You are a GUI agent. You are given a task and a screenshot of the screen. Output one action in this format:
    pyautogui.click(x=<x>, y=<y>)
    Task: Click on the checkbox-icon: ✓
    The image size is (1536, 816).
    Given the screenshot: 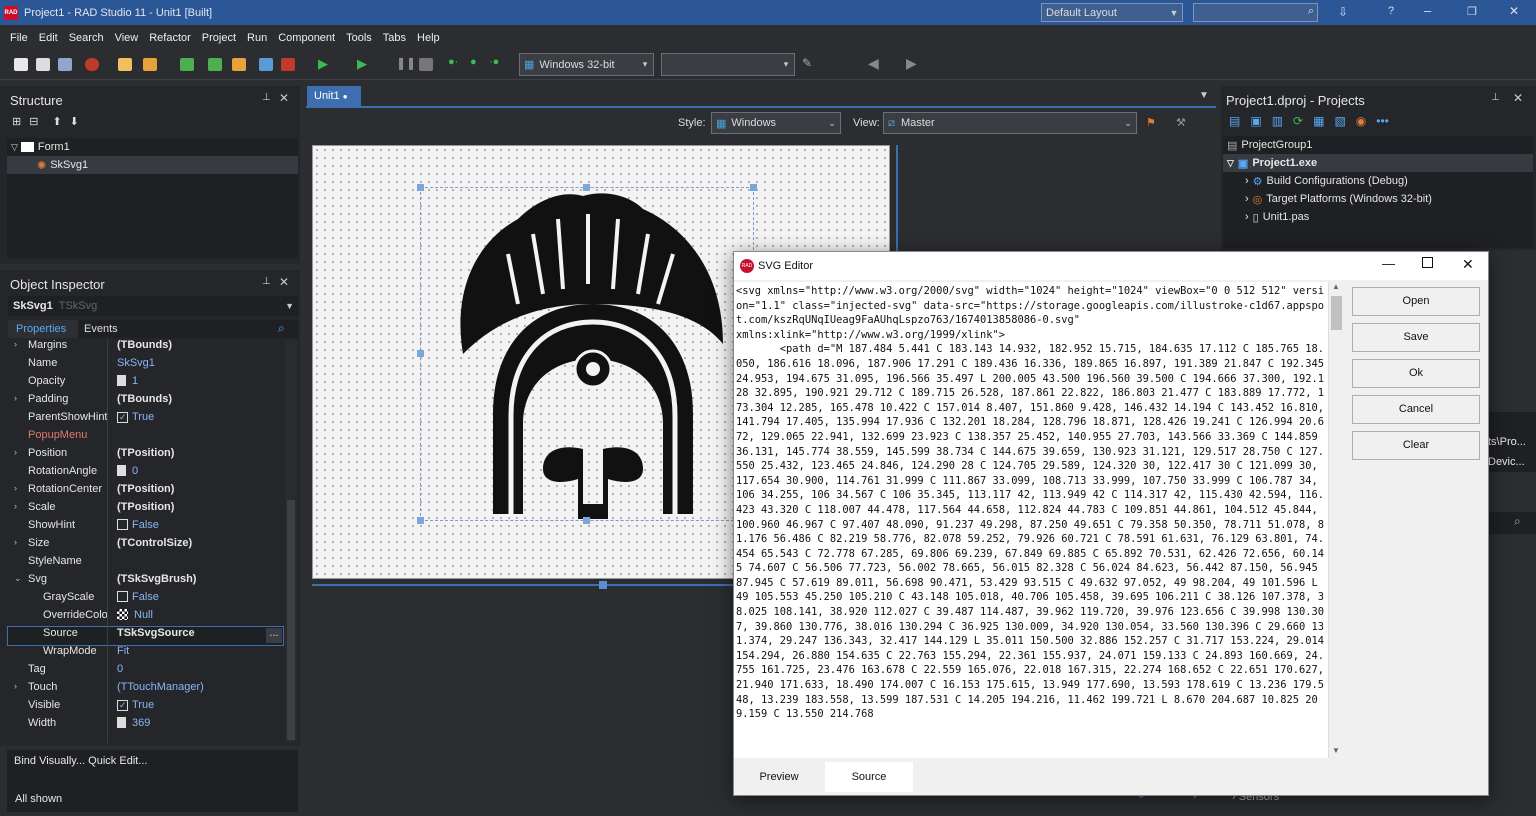 What is the action you would take?
    pyautogui.click(x=122, y=417)
    